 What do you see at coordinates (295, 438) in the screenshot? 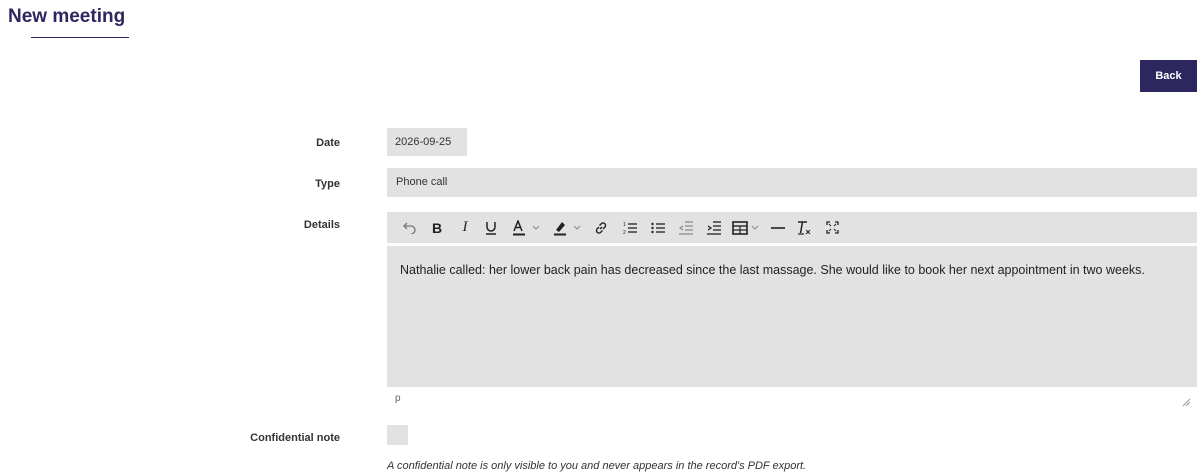
I see `confidential-label: Confidential note` at bounding box center [295, 438].